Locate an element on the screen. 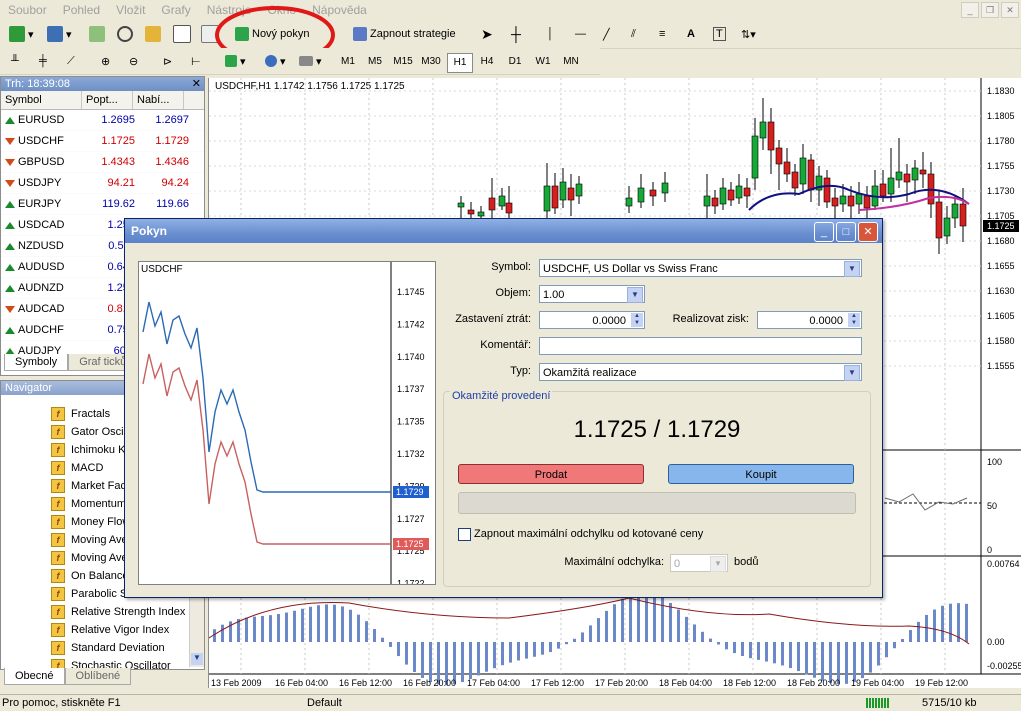 This screenshot has height=711, width=1021. column-header-symbol: Symbol is located at coordinates (41, 100).